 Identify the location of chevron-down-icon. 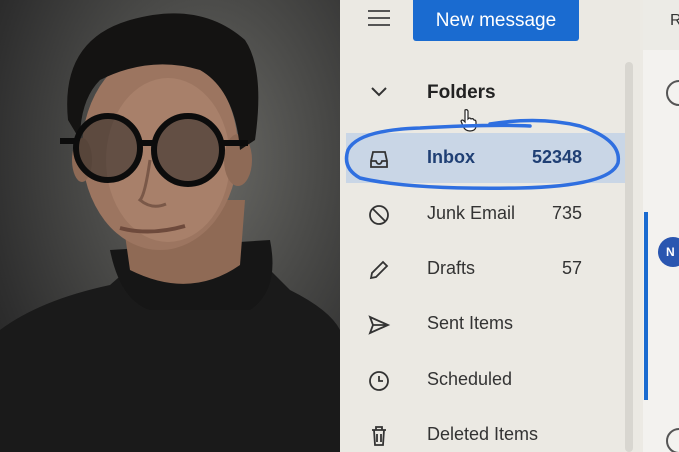
(379, 91).